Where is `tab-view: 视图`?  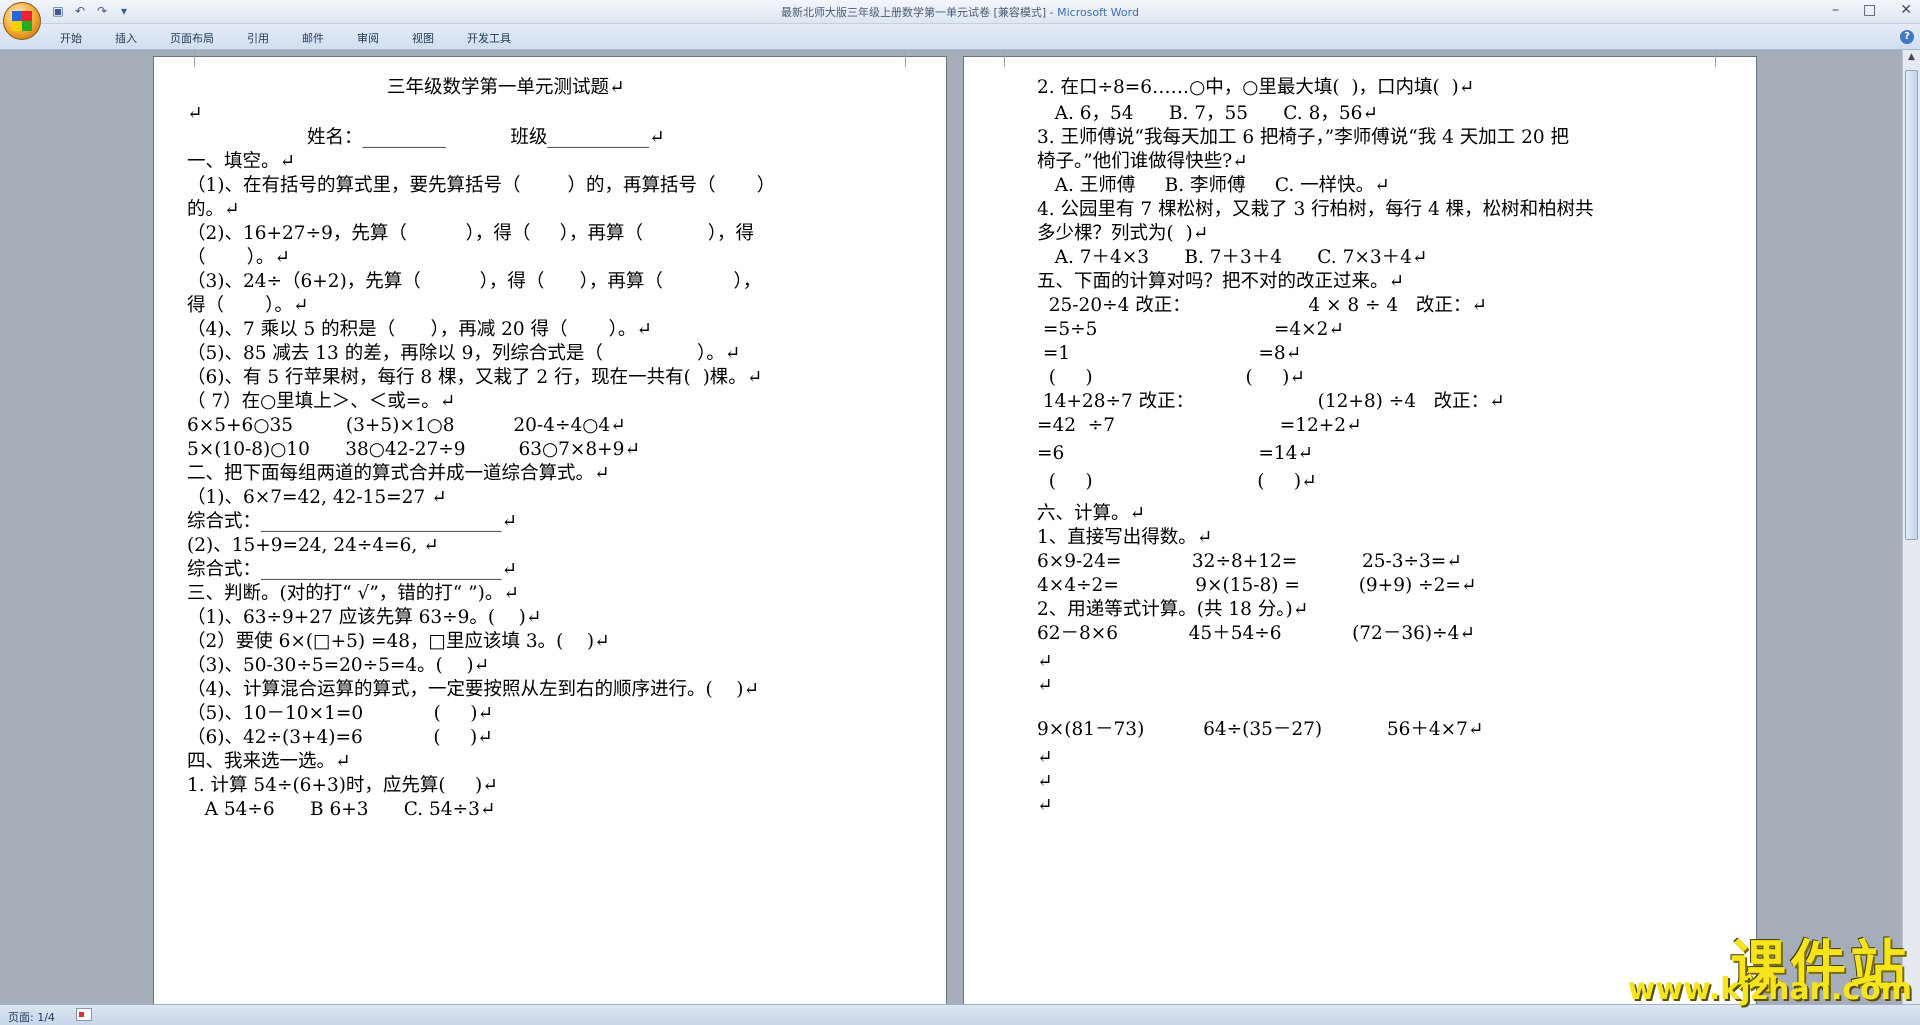 tab-view: 视图 is located at coordinates (423, 38).